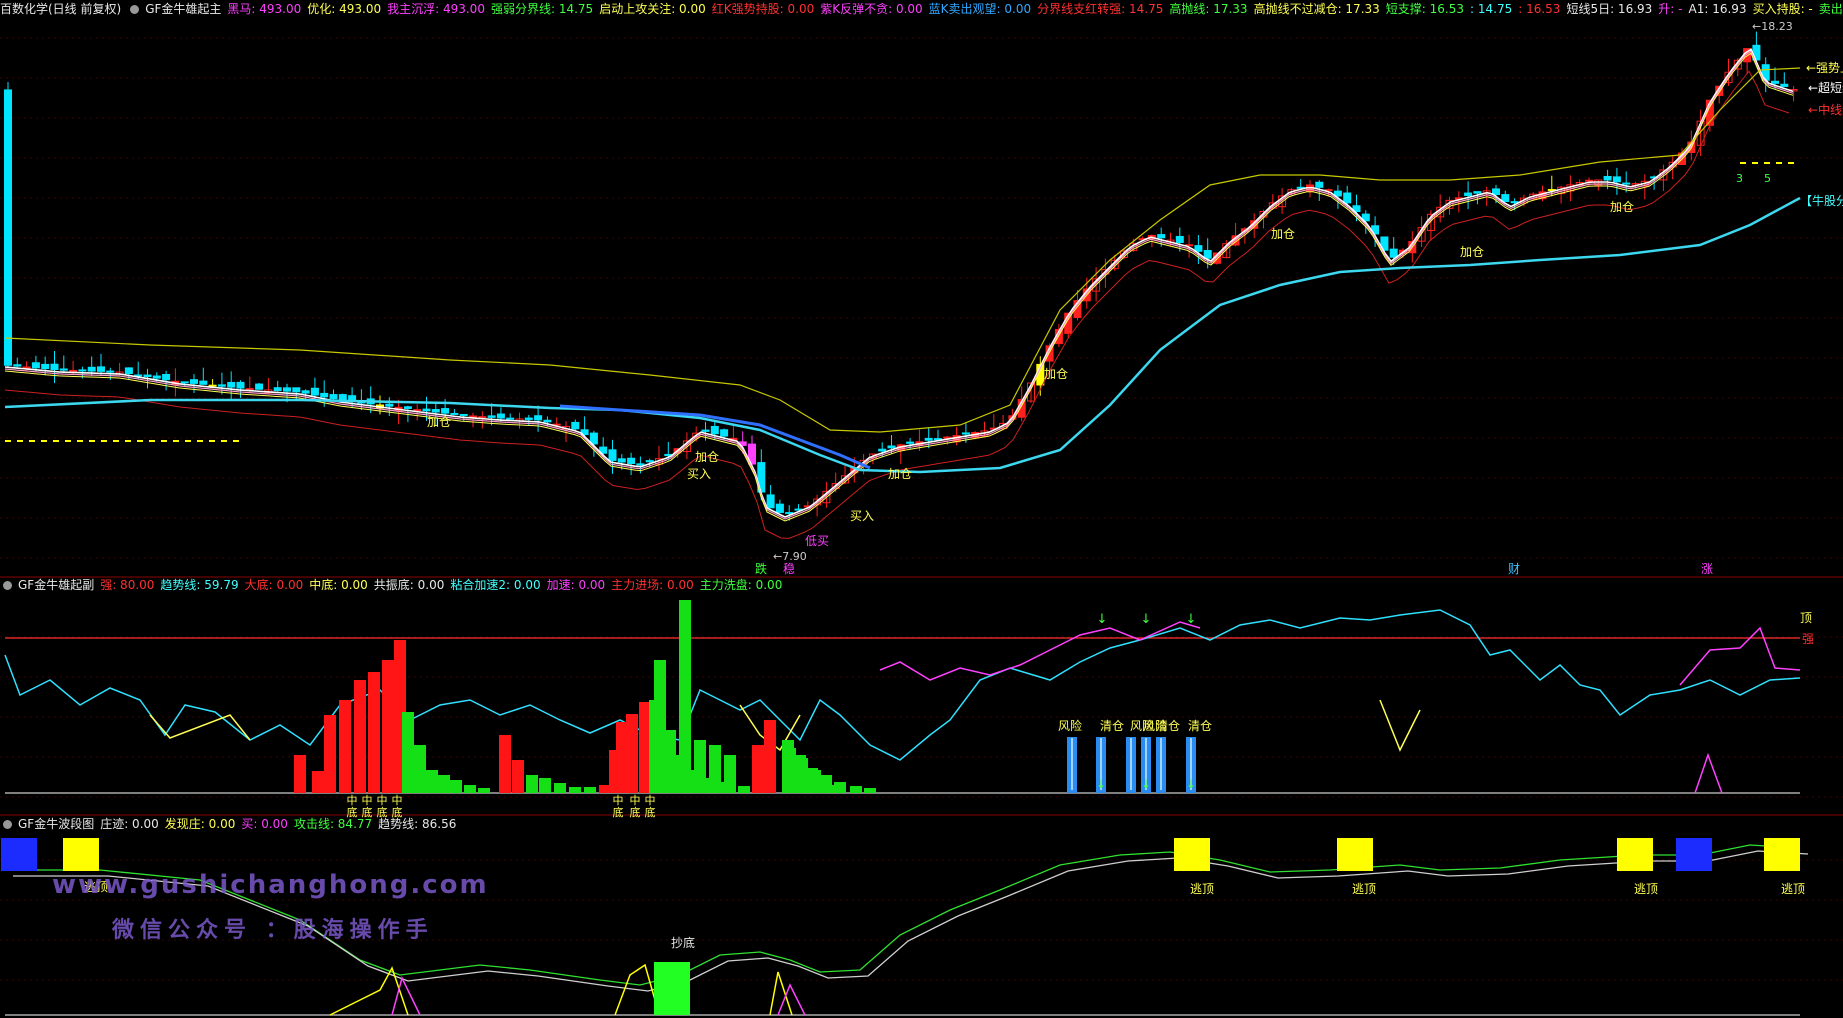 The image size is (1843, 1018). I want to click on right-label: 【牛股分, so click(1821, 200).